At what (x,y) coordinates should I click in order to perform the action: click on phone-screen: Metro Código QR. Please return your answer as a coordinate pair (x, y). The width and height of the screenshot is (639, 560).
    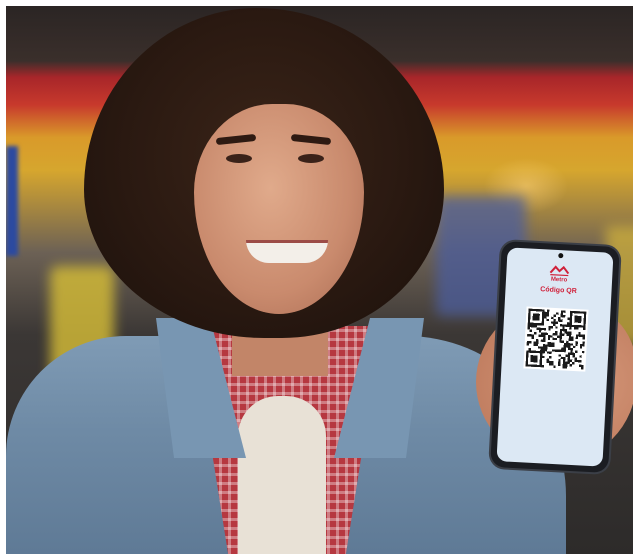
    Looking at the image, I should click on (555, 357).